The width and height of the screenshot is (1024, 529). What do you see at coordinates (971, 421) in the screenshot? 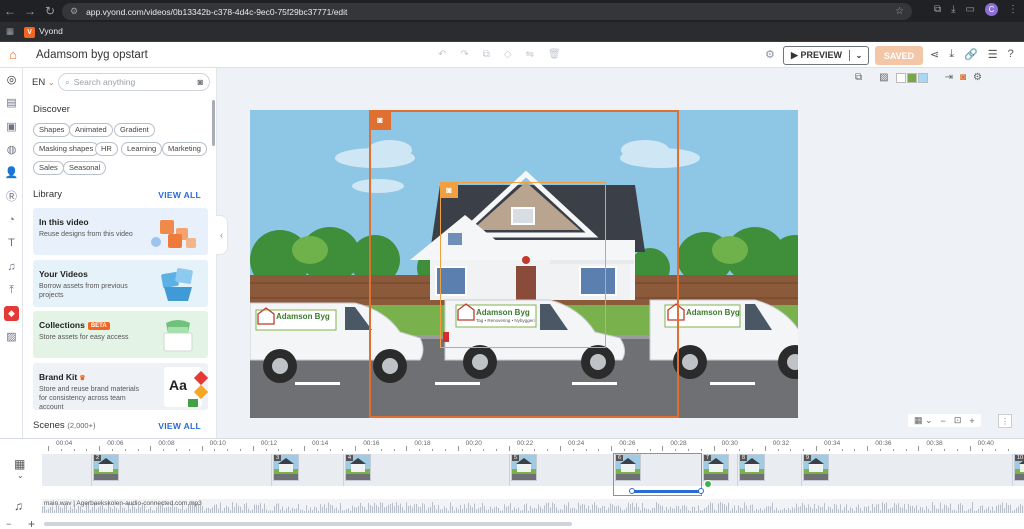
I see `zoom-in-icon: +` at bounding box center [971, 421].